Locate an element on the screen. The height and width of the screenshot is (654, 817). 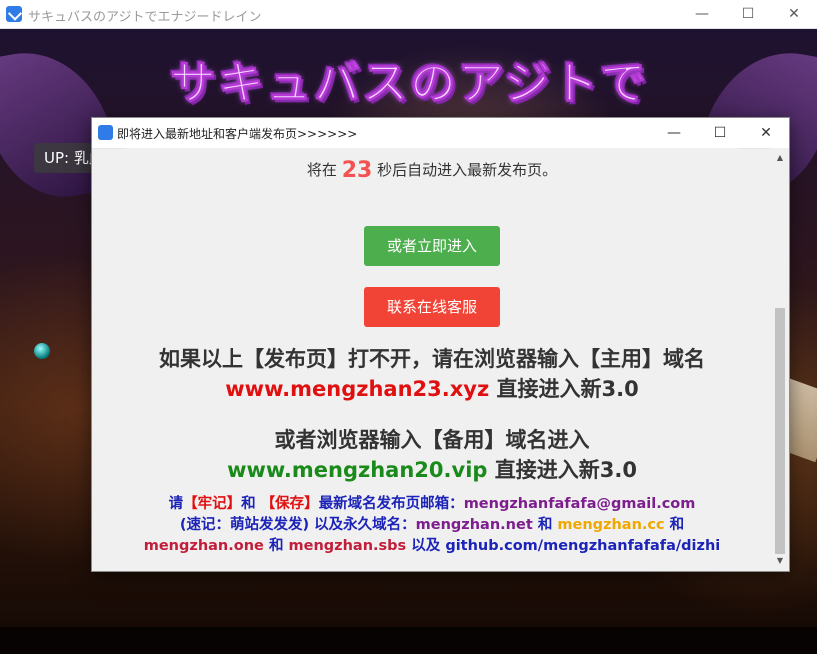
info-text: 最新域名发布页邮箱： is located at coordinates (391, 504).